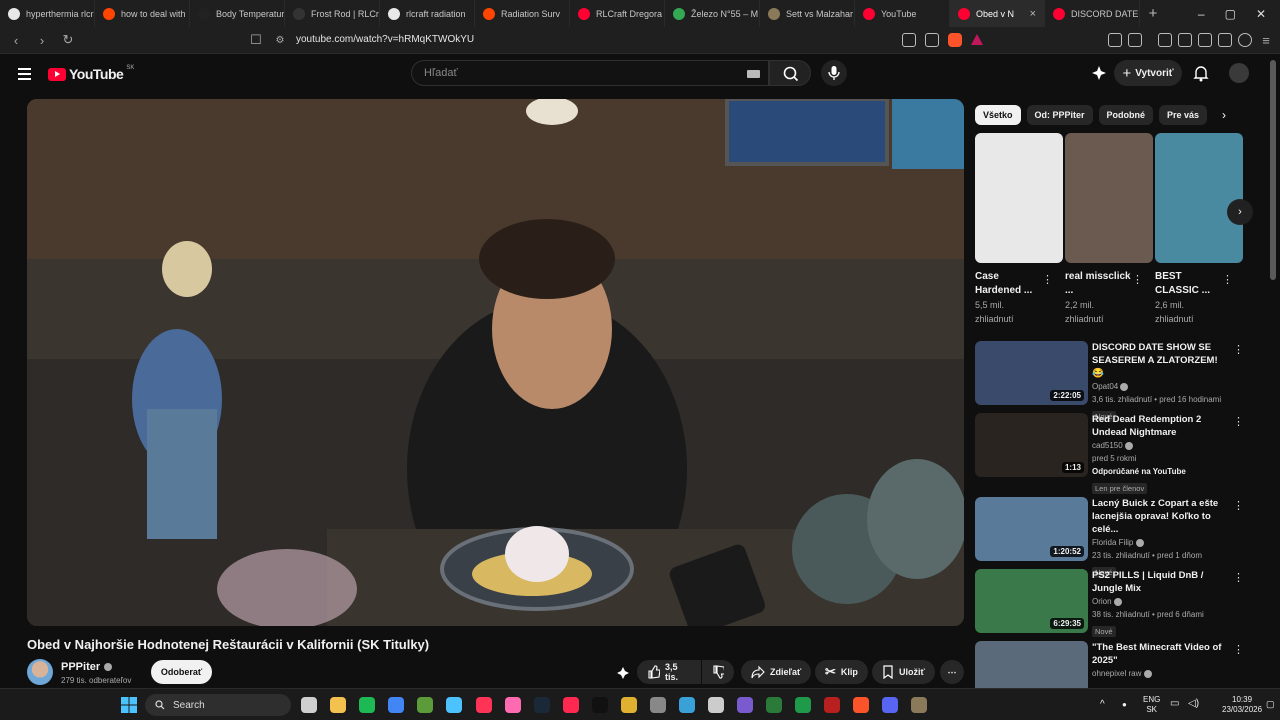 The image size is (1280, 720). Describe the element at coordinates (669, 672) in the screenshot. I see `like-button: 3,5 tis.` at that location.